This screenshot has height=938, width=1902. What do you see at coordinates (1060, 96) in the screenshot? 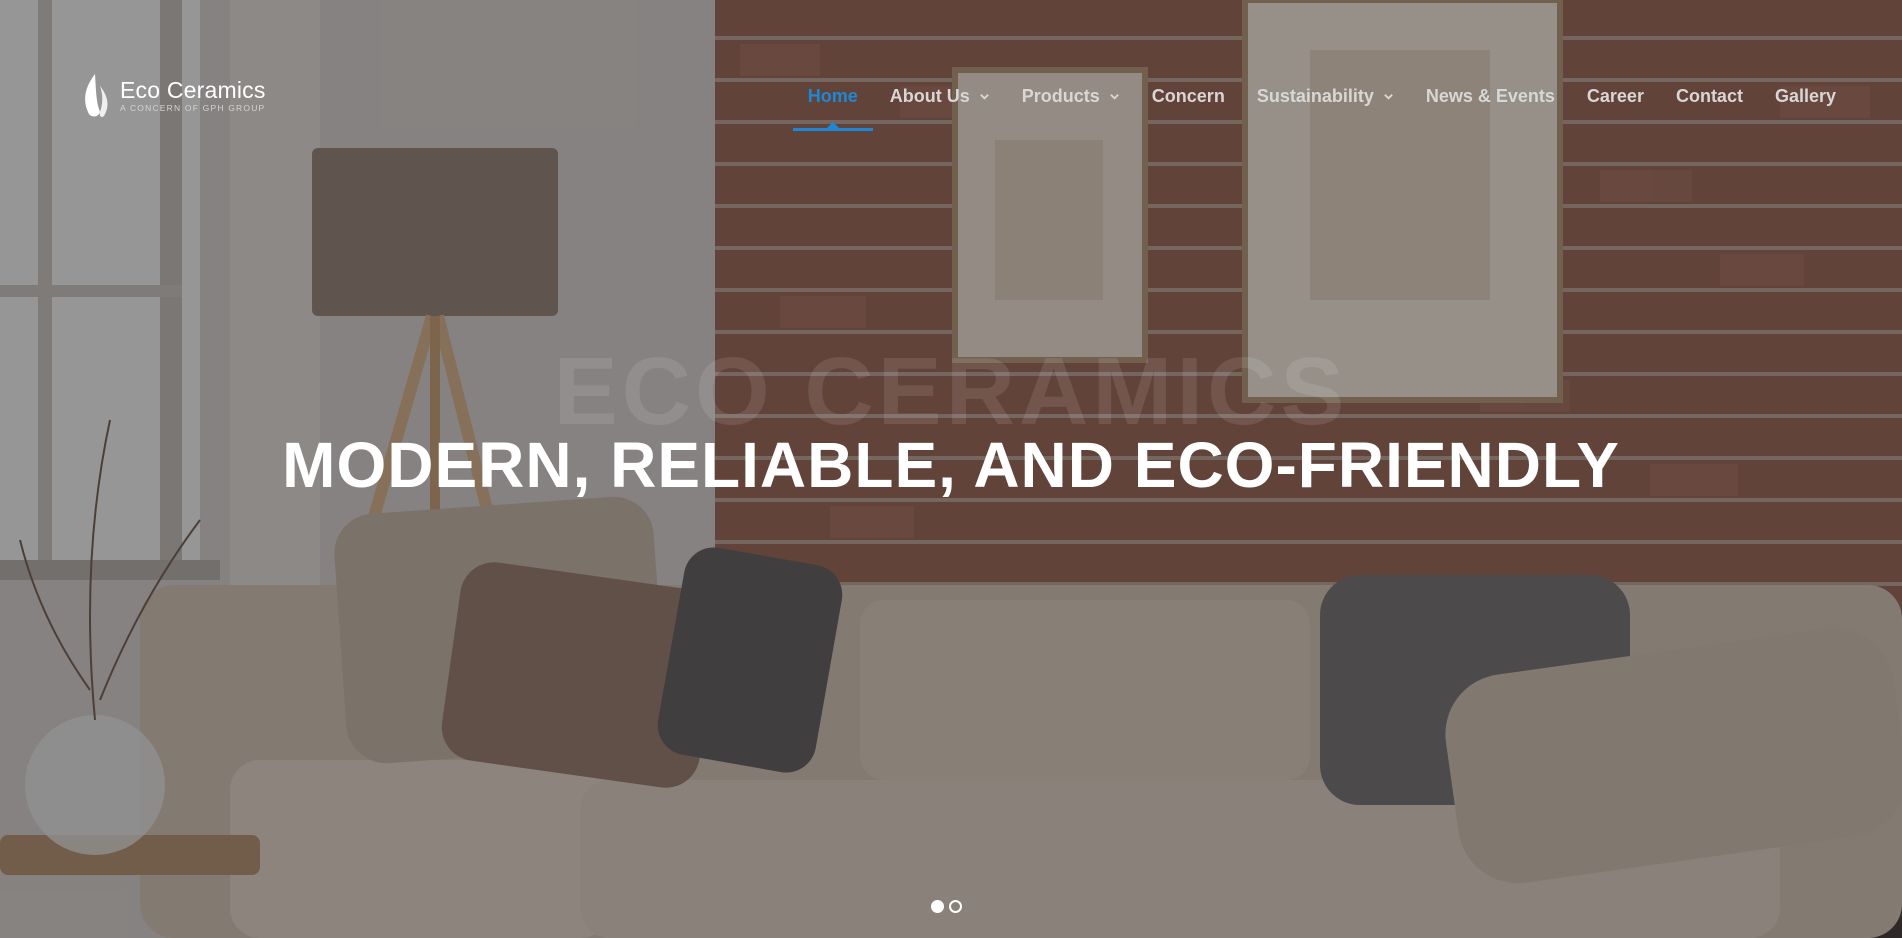
I see `nav-item-label: Products` at bounding box center [1060, 96].